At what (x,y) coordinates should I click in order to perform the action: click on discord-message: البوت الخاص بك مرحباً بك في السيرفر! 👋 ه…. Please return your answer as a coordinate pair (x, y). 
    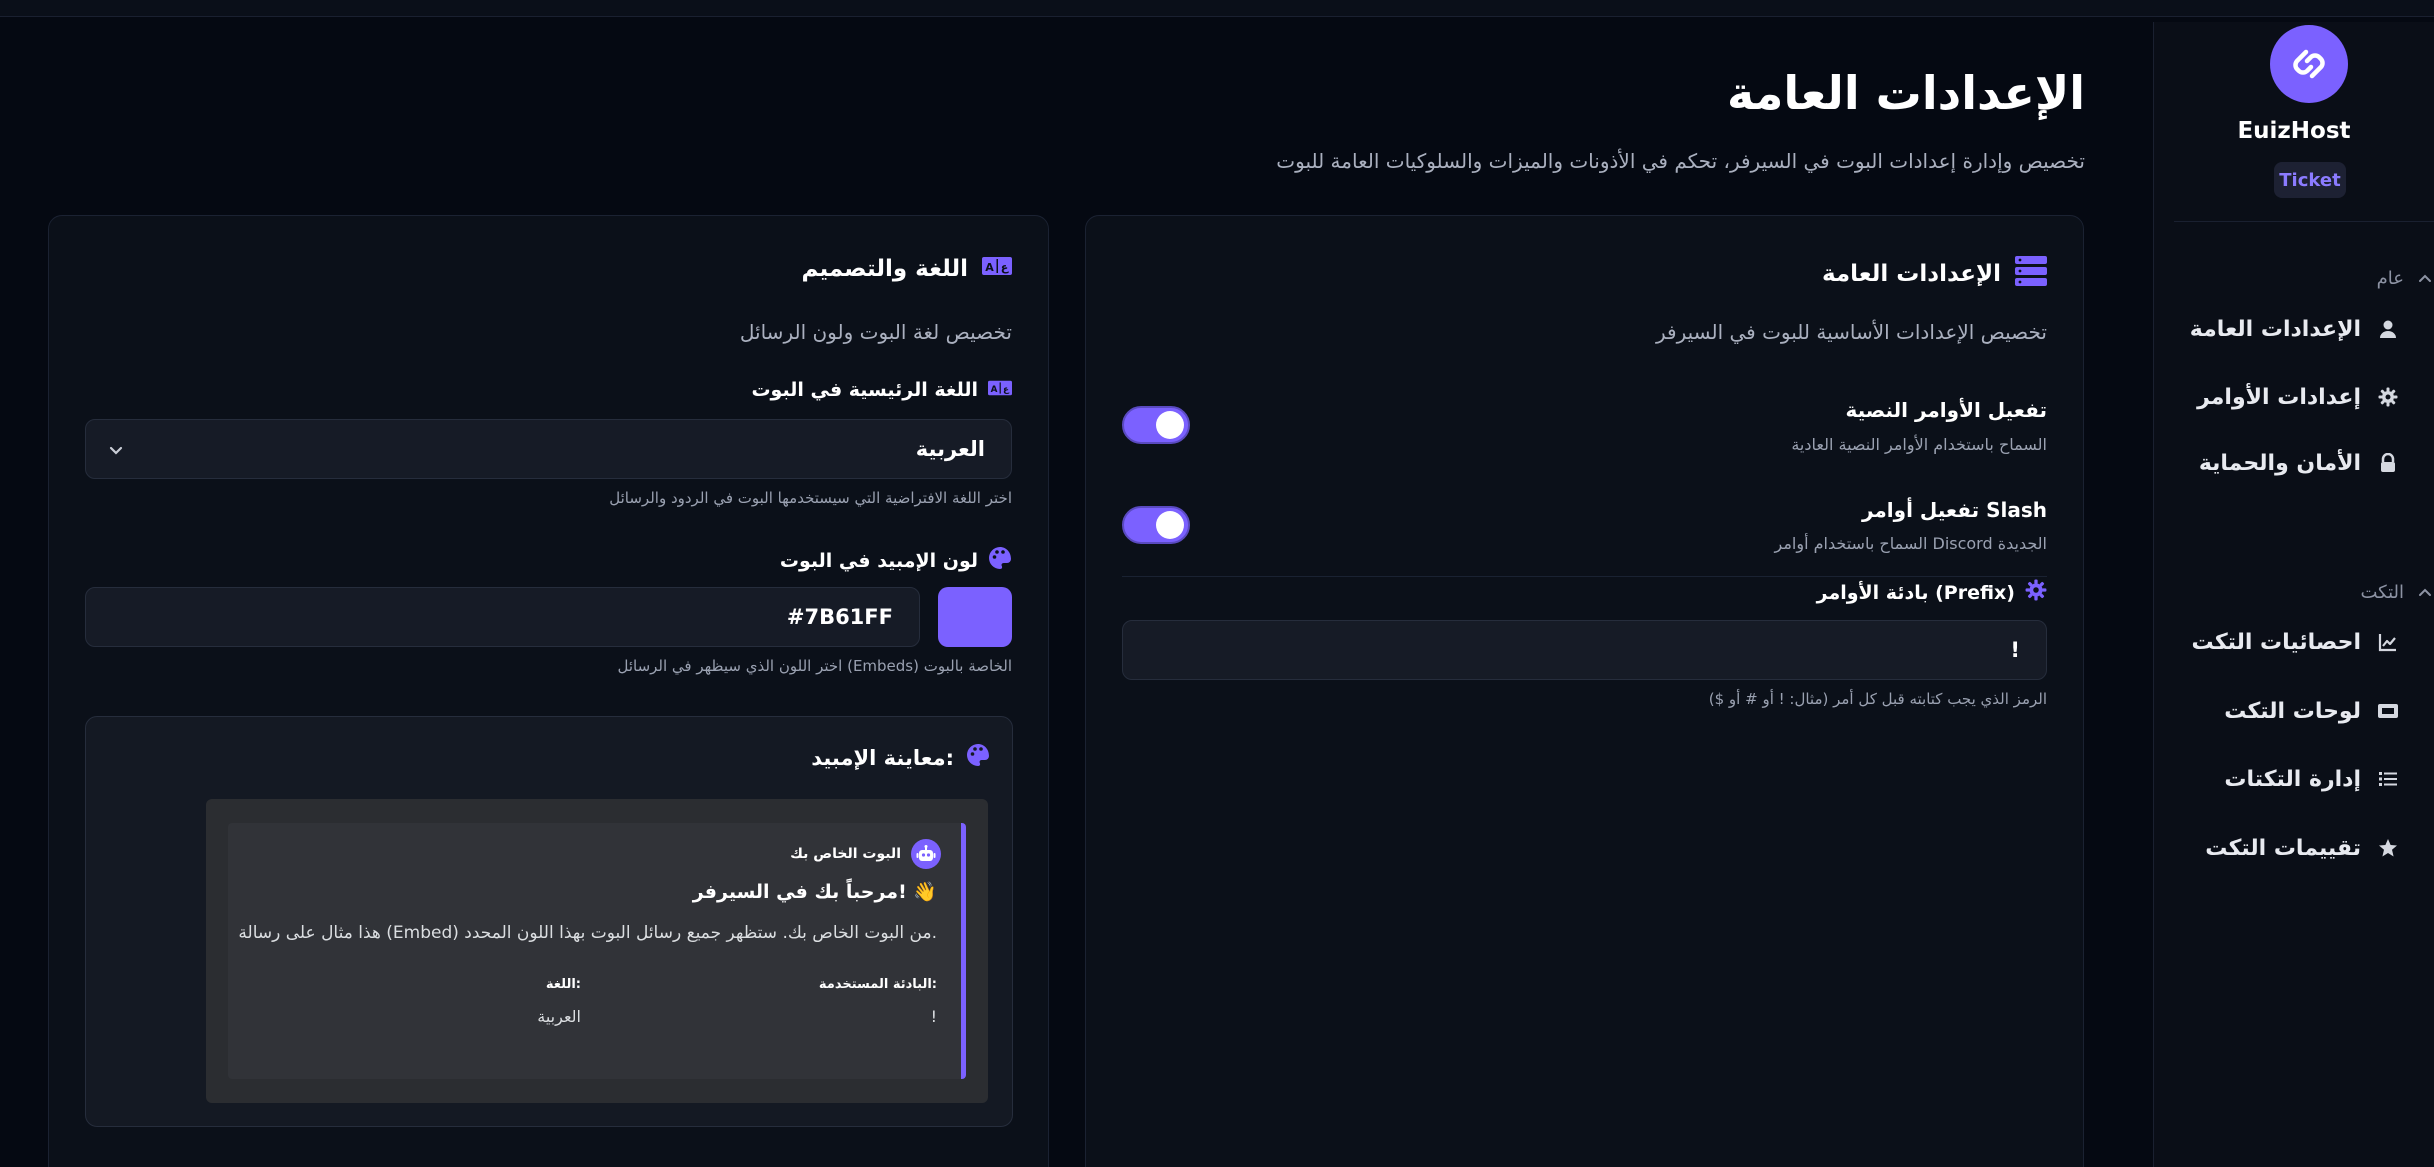
    Looking at the image, I should click on (597, 951).